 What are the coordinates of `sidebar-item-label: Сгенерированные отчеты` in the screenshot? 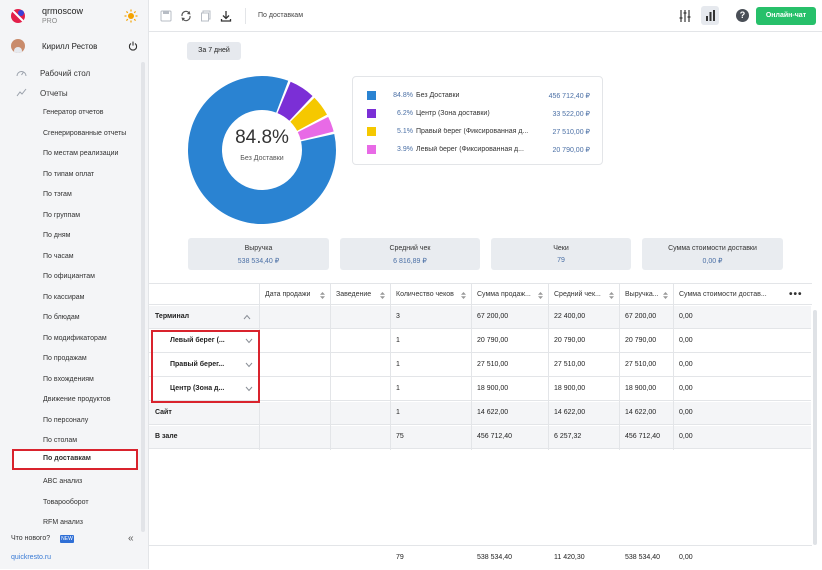 It's located at (85, 133).